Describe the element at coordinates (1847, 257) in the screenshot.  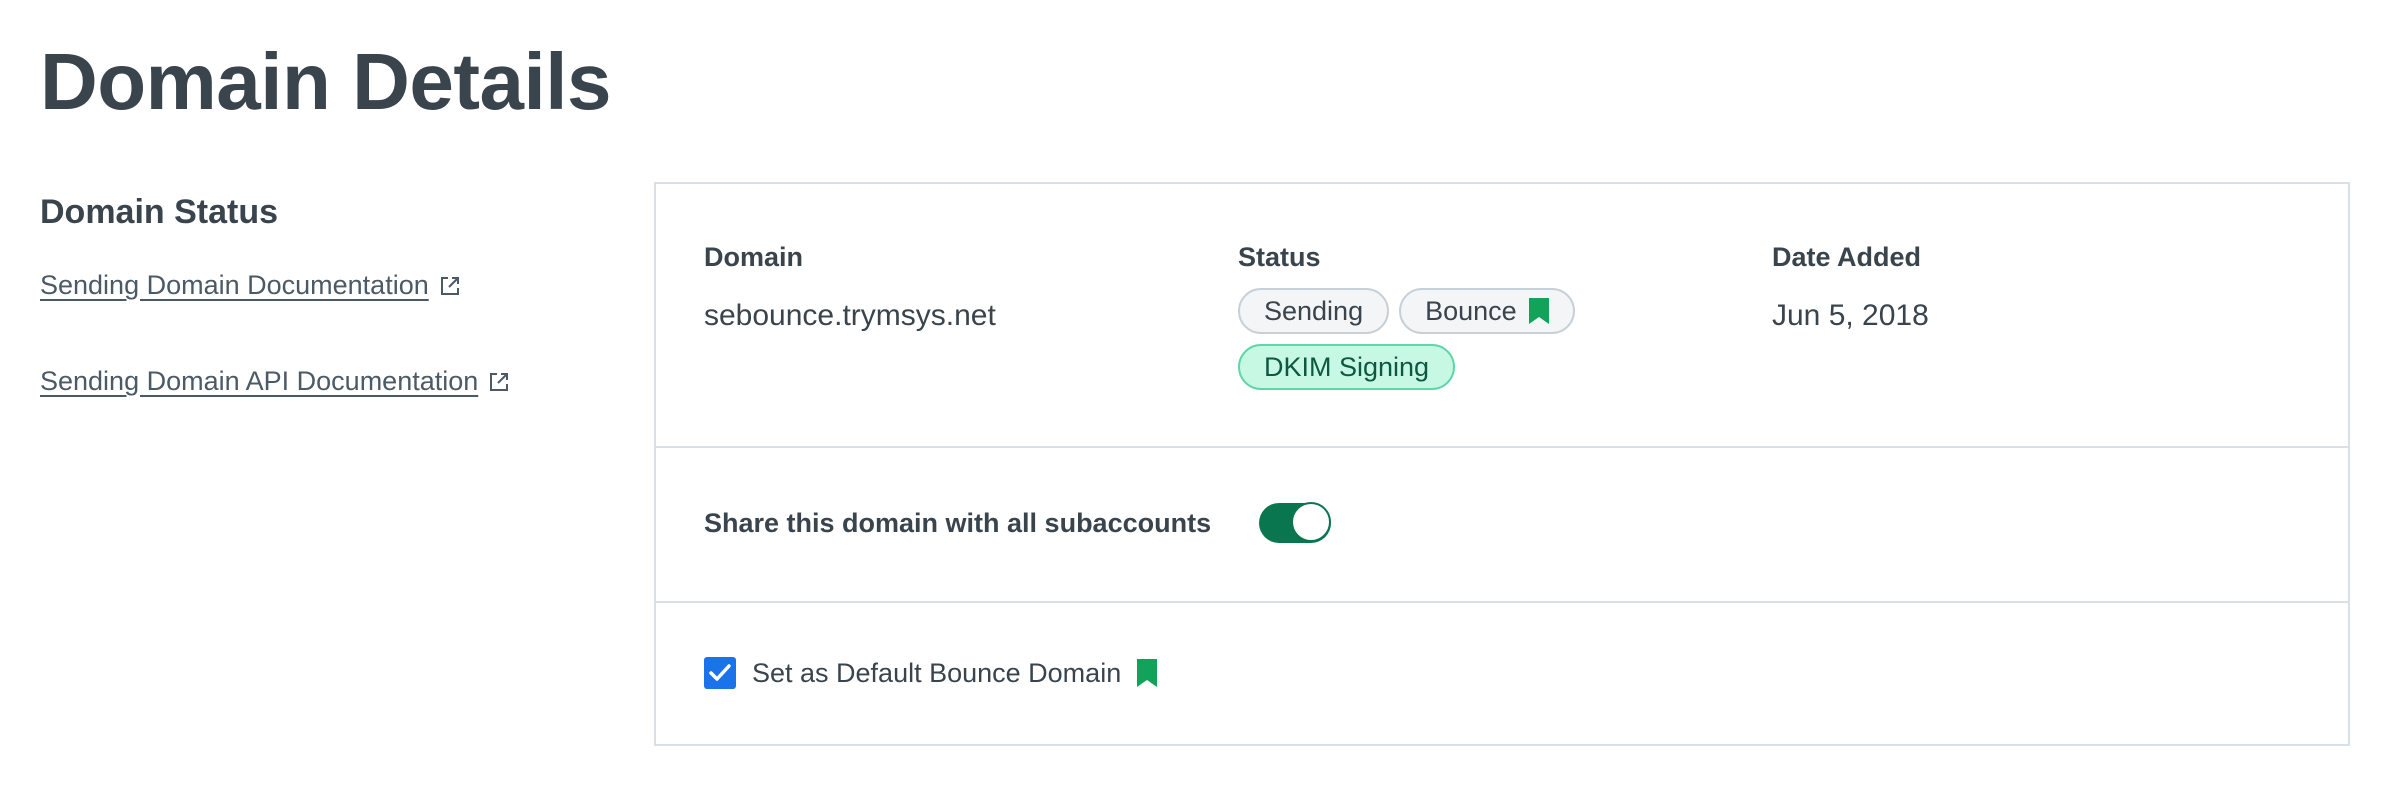
I see `date-added-label: Date Added` at that location.